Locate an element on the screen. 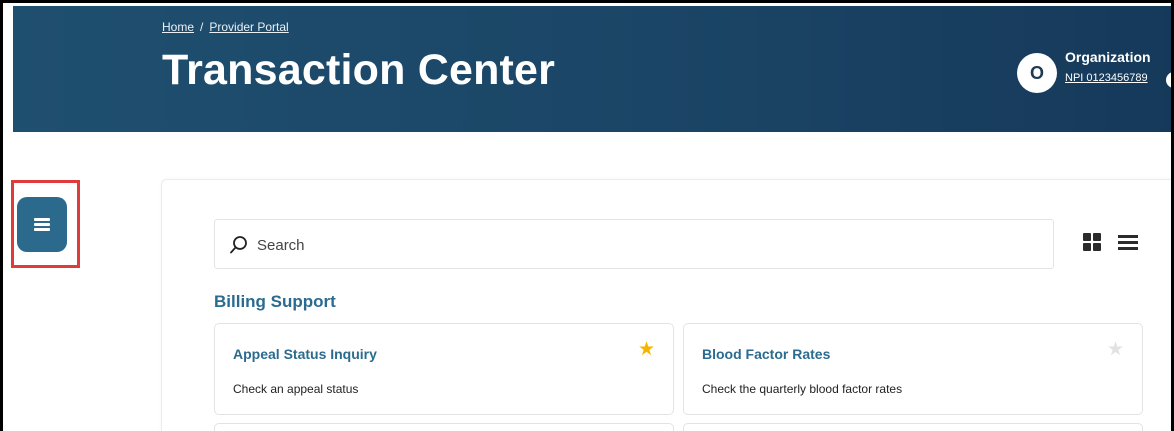 The image size is (1174, 431). card-description: Check the quarterly blood factor rates is located at coordinates (802, 389).